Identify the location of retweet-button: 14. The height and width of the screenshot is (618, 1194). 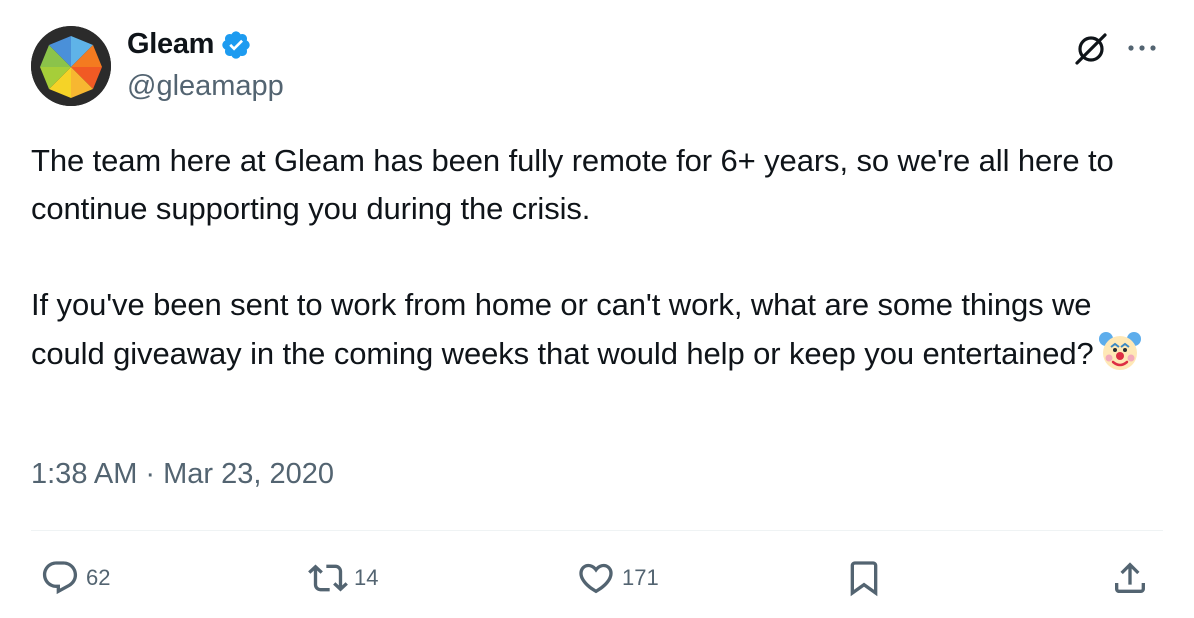
(343, 578).